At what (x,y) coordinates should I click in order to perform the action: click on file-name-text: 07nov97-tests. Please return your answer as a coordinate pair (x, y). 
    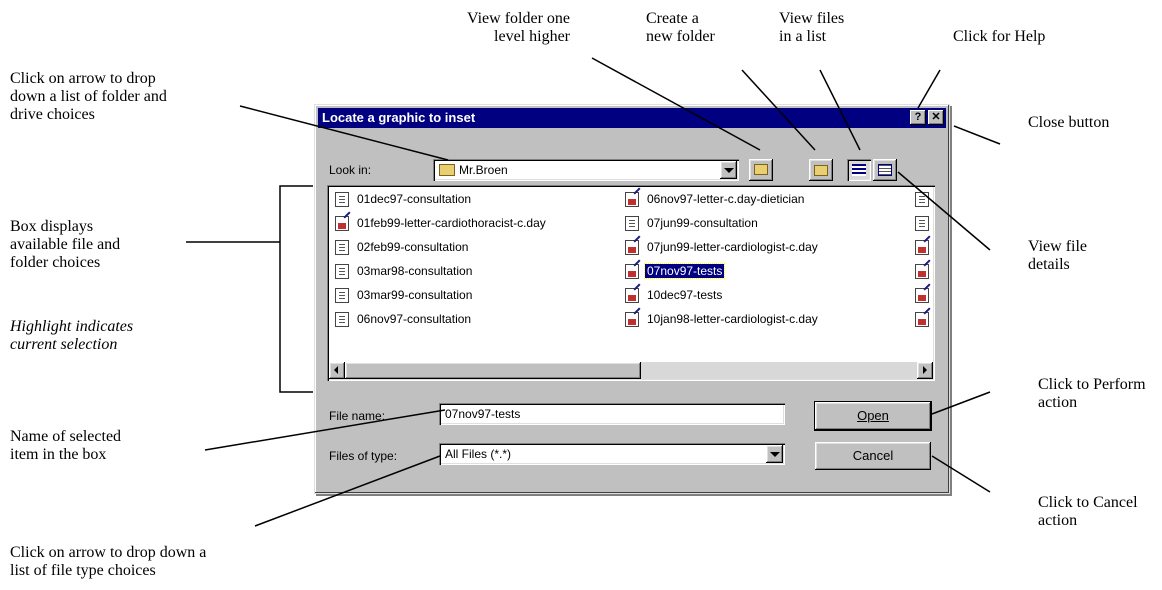
    Looking at the image, I should click on (684, 271).